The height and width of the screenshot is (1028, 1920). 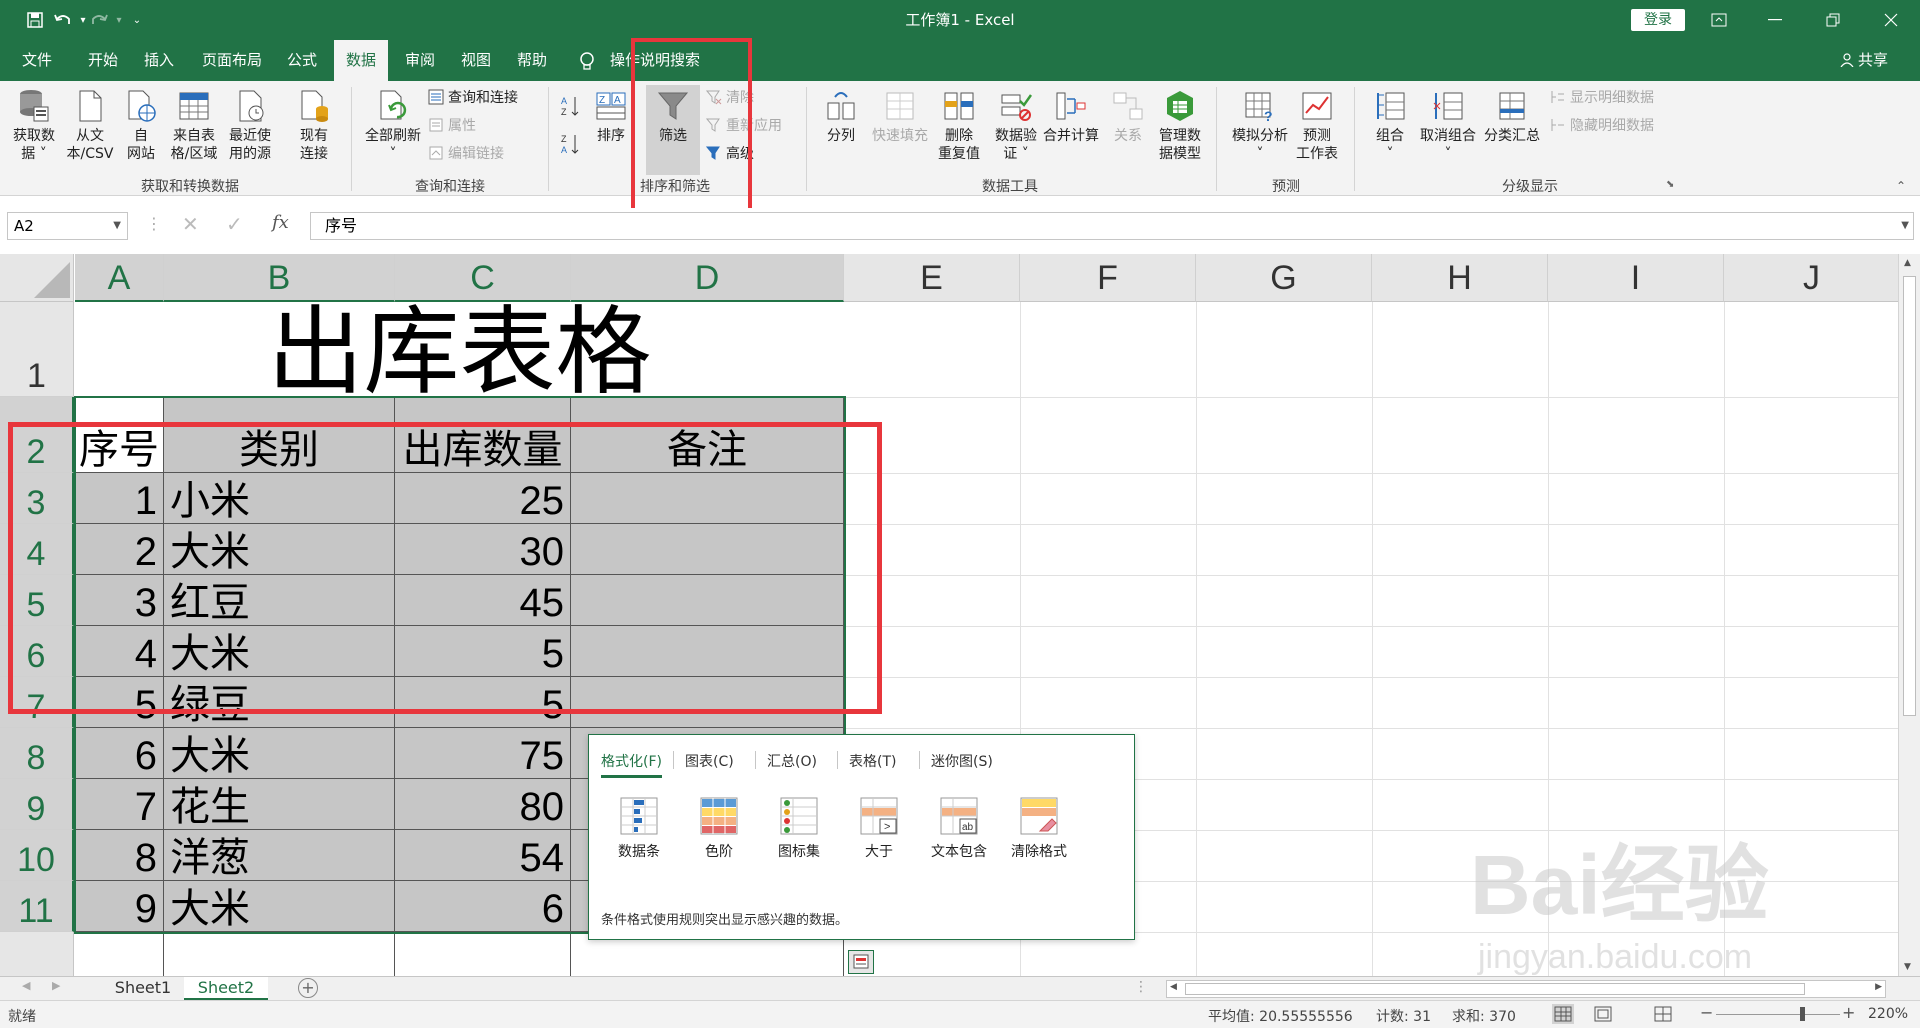 I want to click on horizontal-scrollbar: ◀ ▶, so click(x=1526, y=989).